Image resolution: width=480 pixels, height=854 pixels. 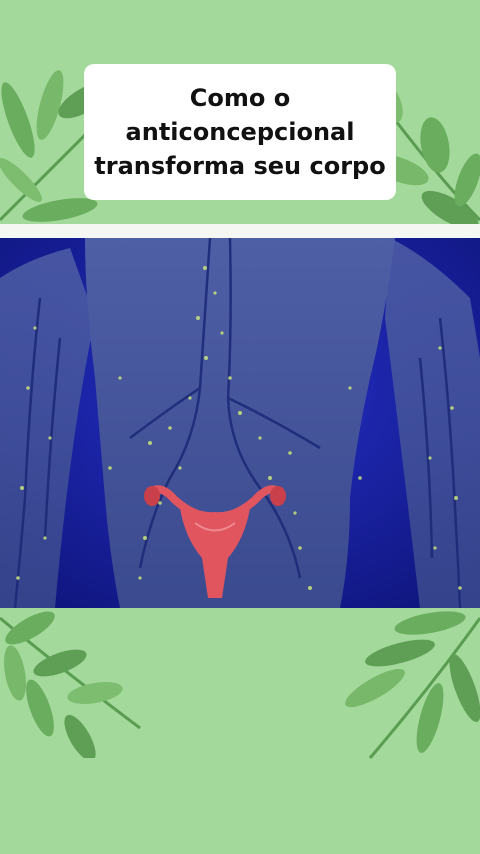 What do you see at coordinates (240, 166) in the screenshot?
I see `title-line-3: transforma seu corpo` at bounding box center [240, 166].